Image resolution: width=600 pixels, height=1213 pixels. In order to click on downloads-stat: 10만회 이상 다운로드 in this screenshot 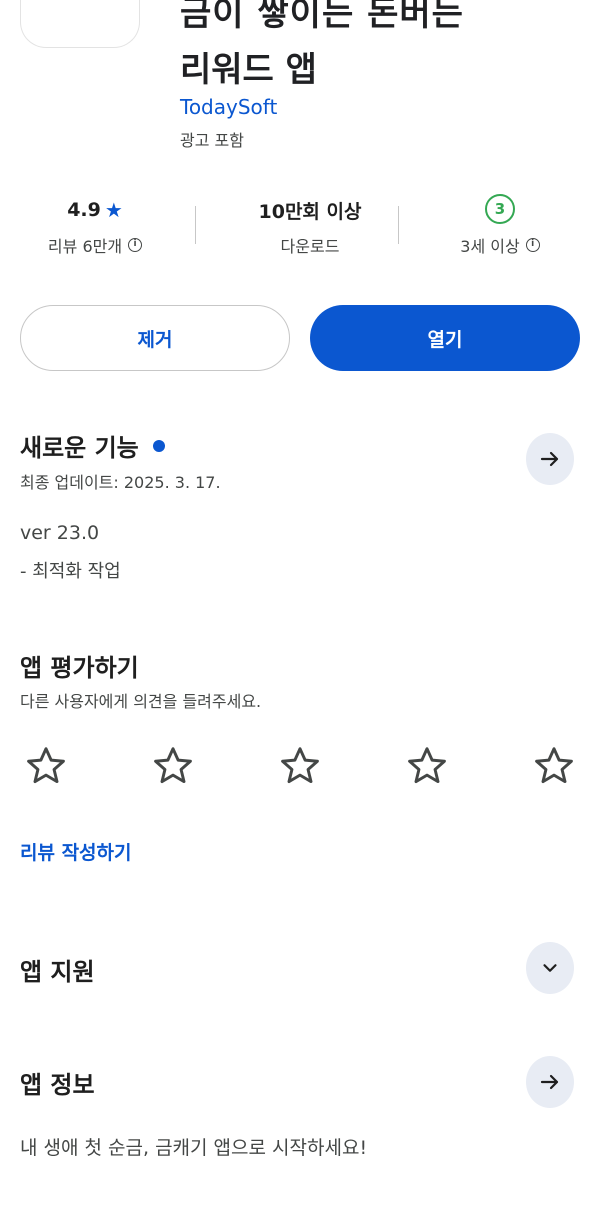, I will do `click(310, 227)`.